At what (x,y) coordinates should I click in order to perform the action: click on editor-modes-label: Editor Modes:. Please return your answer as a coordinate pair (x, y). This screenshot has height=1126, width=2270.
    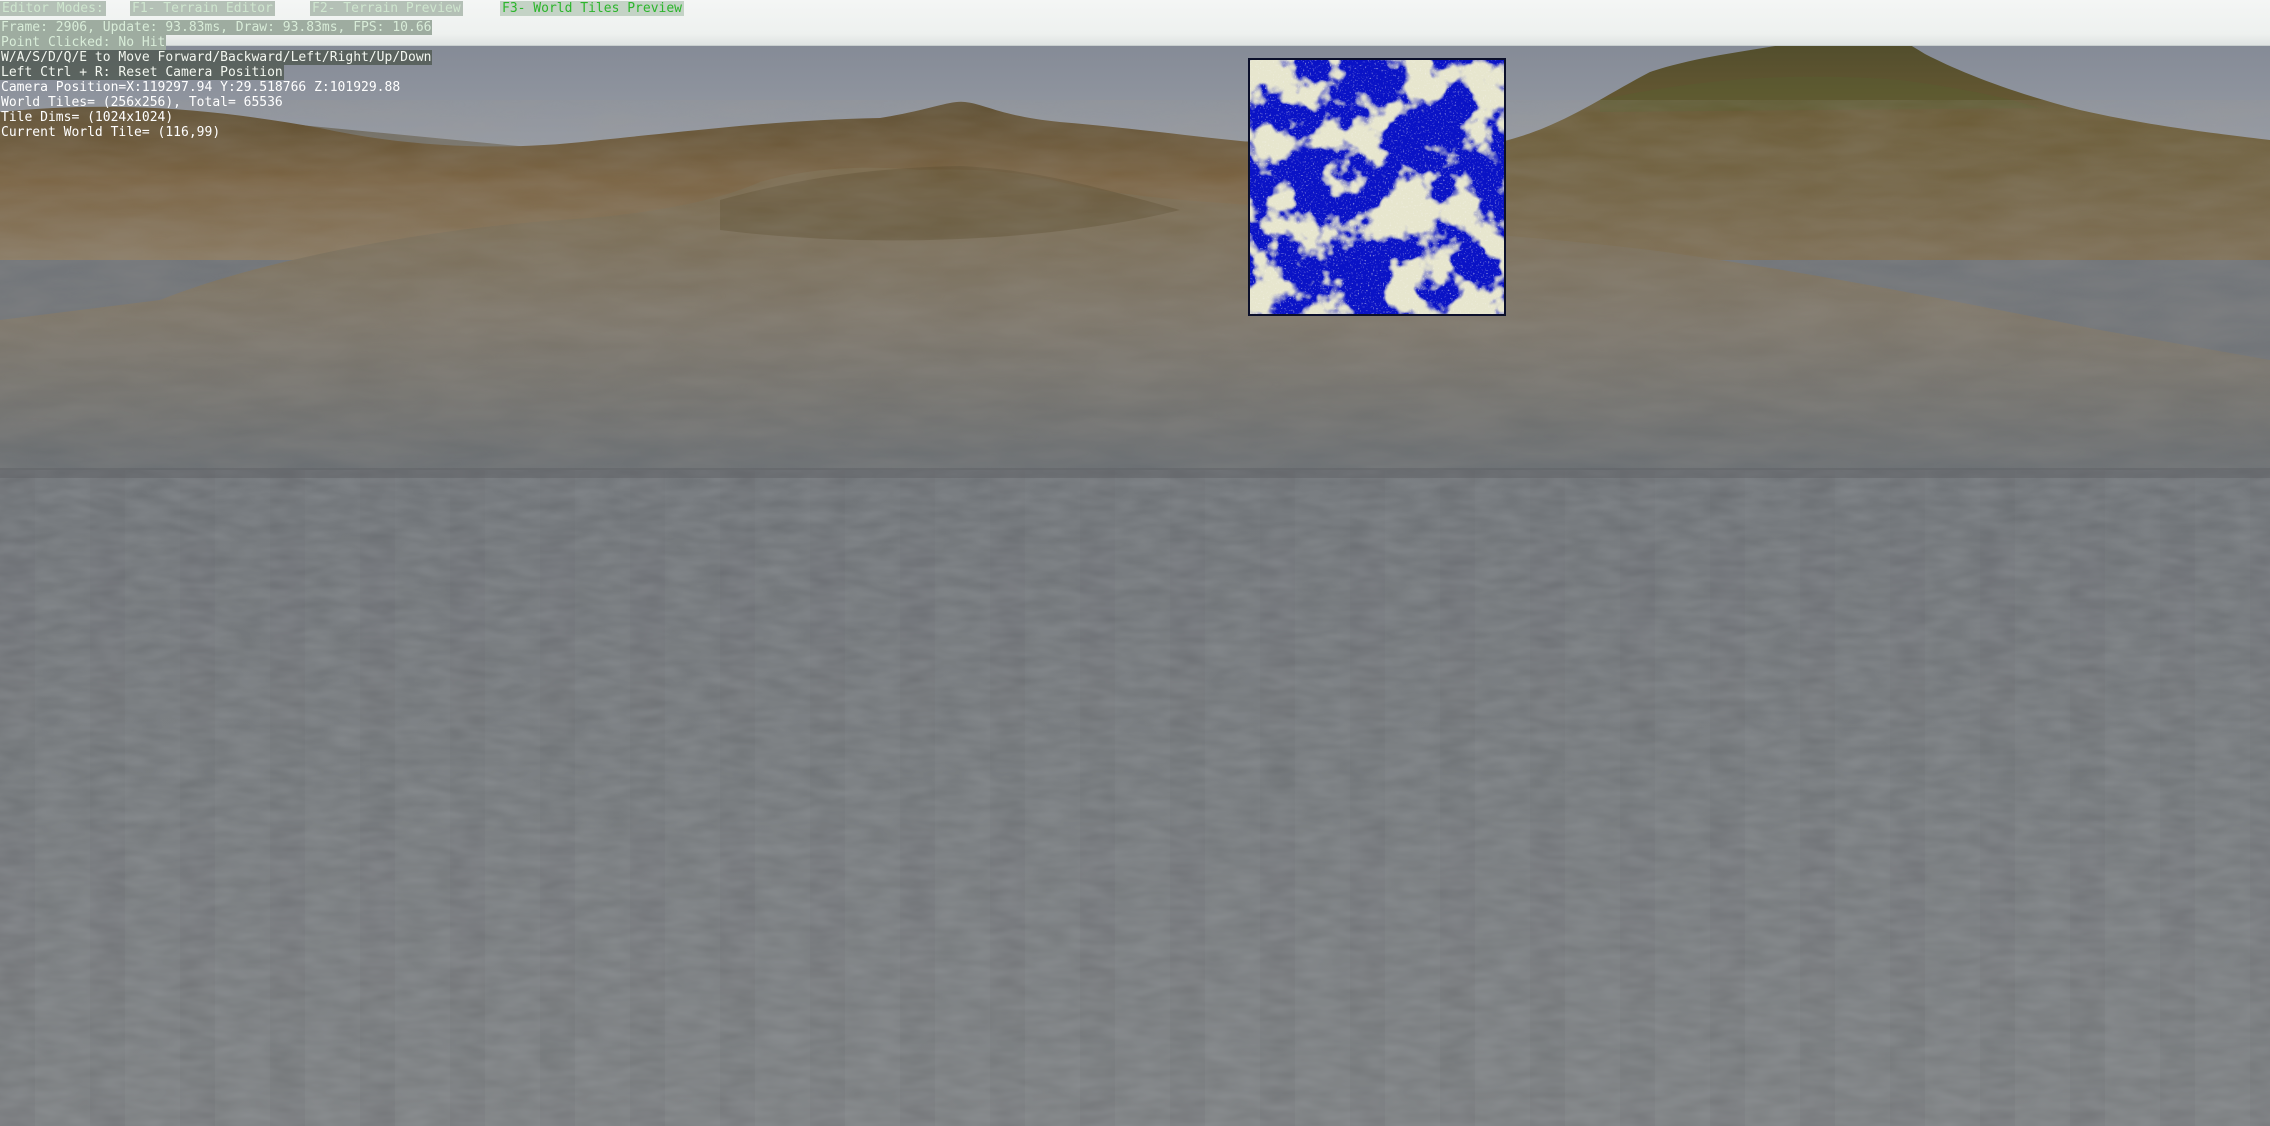
    Looking at the image, I should click on (53, 8).